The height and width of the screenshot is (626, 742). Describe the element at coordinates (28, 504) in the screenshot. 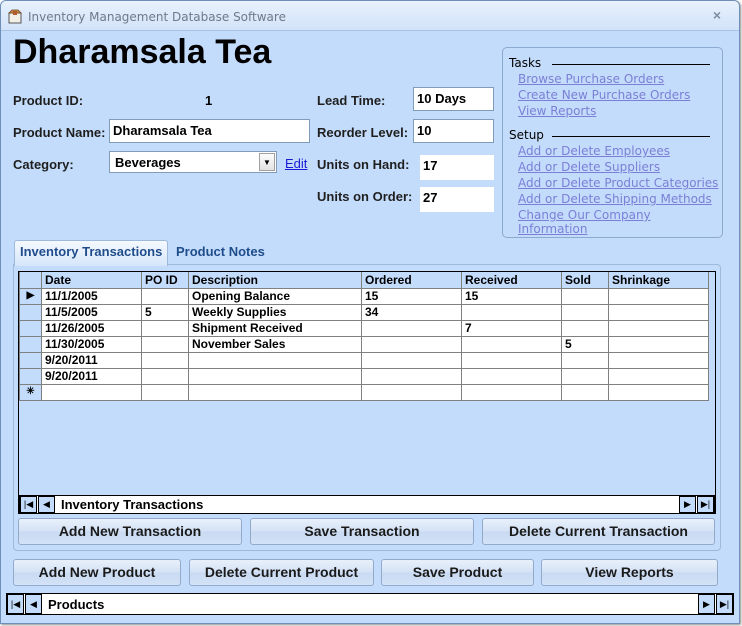

I see `first-record-icon: |◀` at that location.